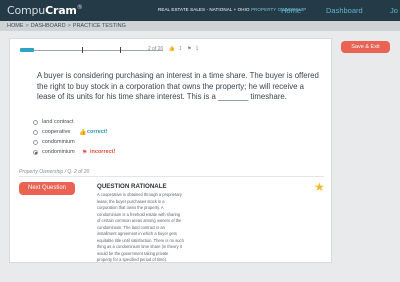 This screenshot has width=400, height=282. Describe the element at coordinates (15, 26) in the screenshot. I see `breadcrumb-home: HOME` at that location.